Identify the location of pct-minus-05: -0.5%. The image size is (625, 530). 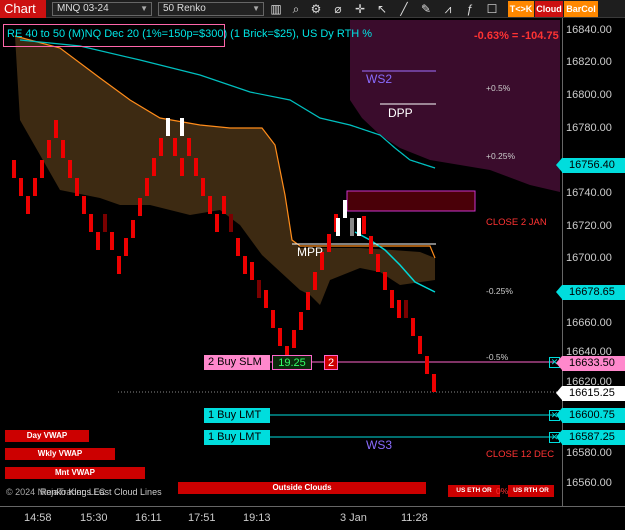
(497, 357).